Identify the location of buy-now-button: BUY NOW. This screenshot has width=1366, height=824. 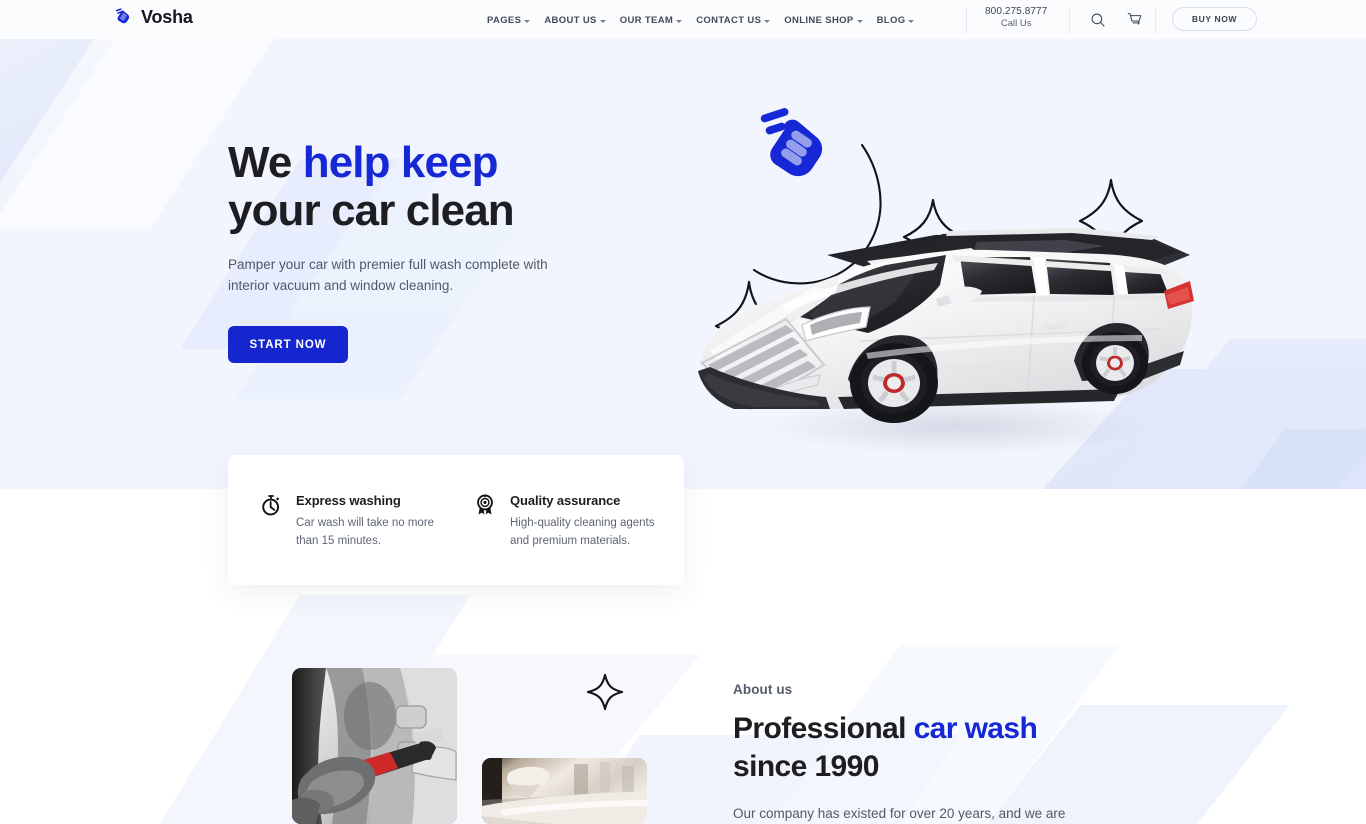
(1214, 19).